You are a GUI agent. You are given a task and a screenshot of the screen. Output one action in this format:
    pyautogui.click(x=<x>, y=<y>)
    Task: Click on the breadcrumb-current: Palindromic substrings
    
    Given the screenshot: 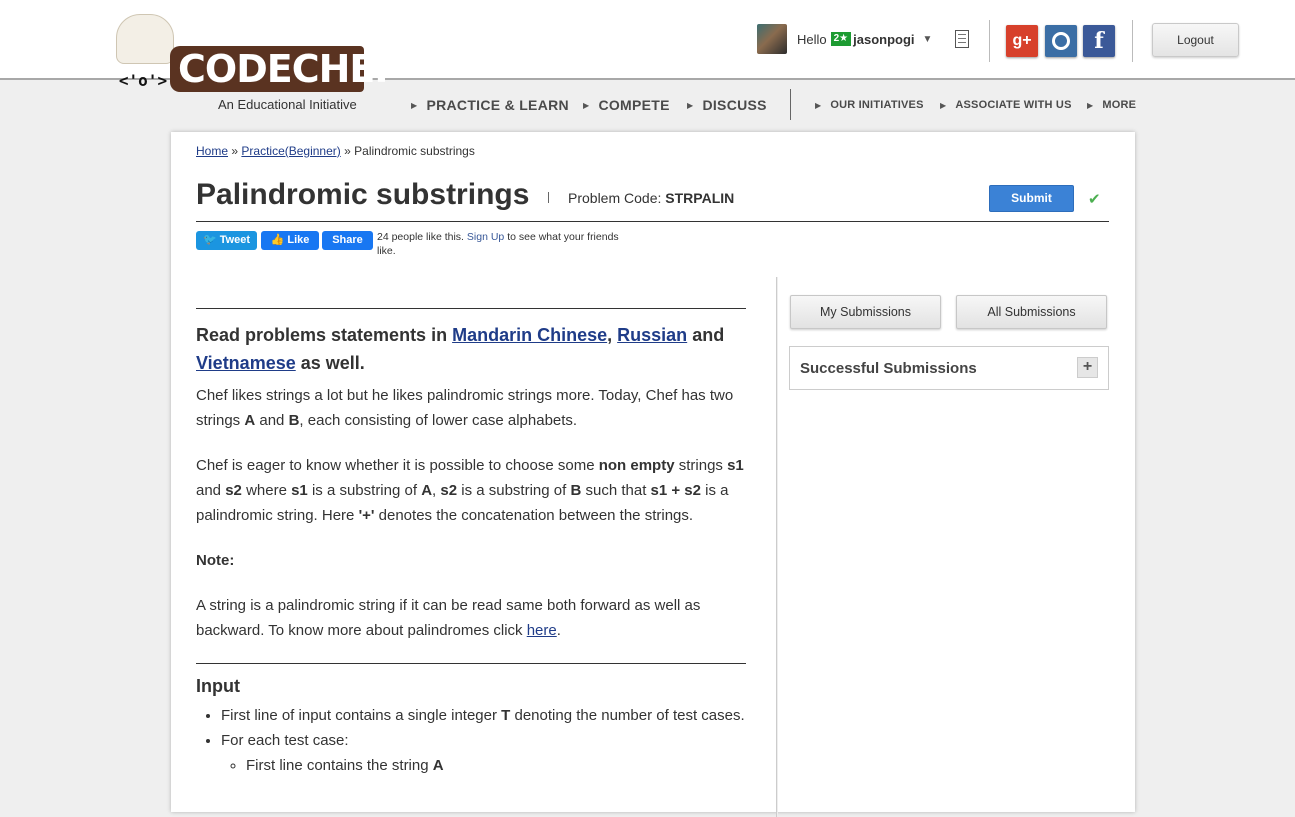 What is the action you would take?
    pyautogui.click(x=414, y=151)
    